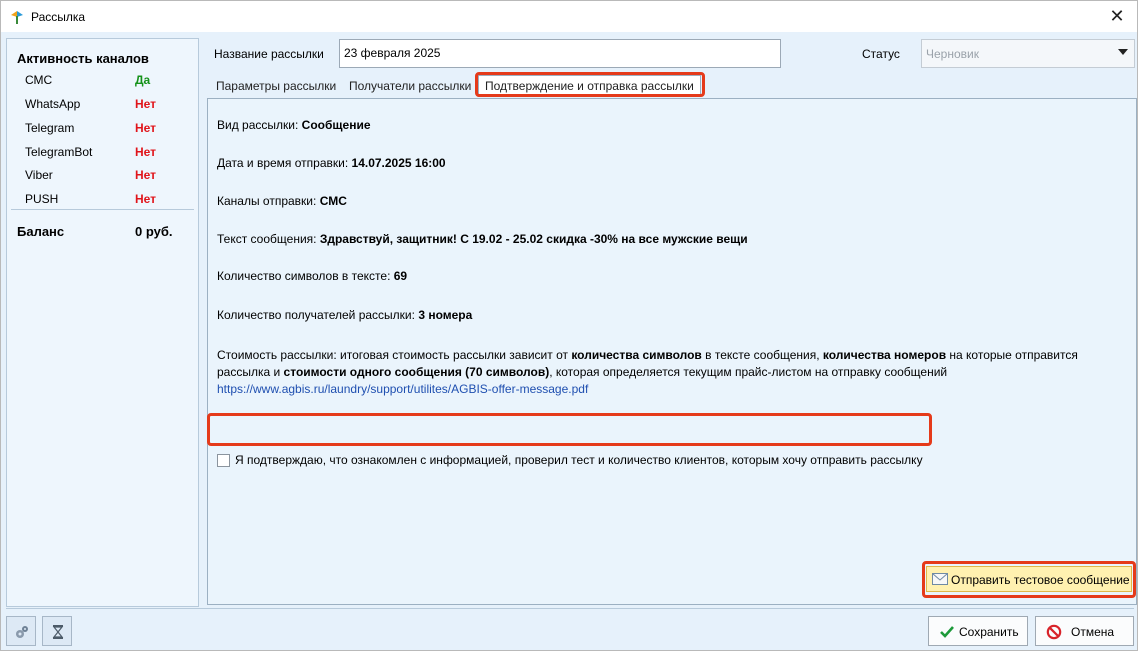 Image resolution: width=1138 pixels, height=651 pixels. I want to click on status-value: Черновик, so click(952, 54).